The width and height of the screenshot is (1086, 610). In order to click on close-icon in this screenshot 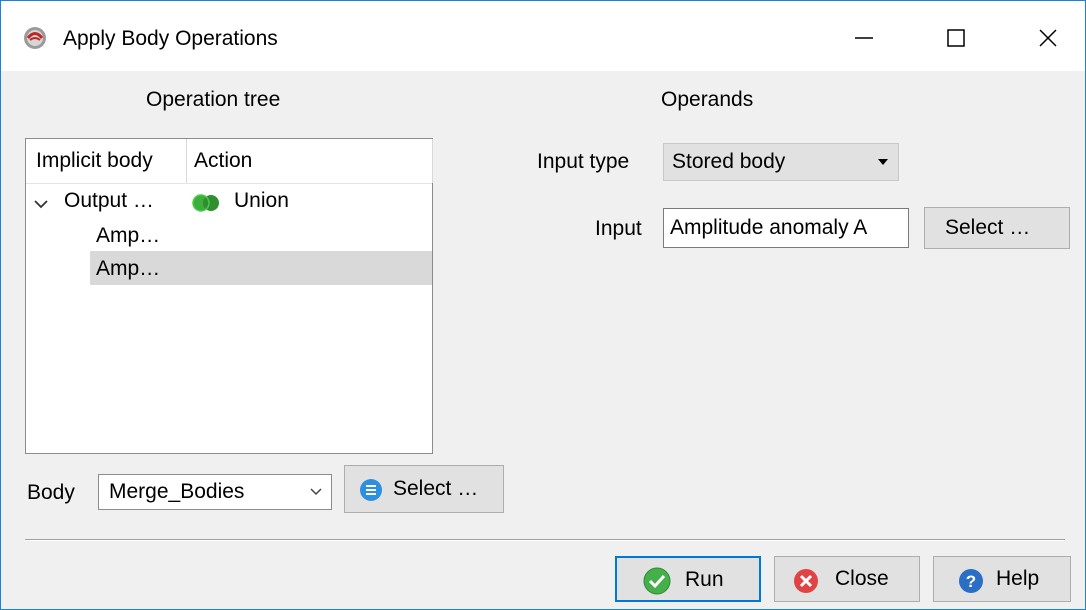, I will do `click(1048, 38)`.